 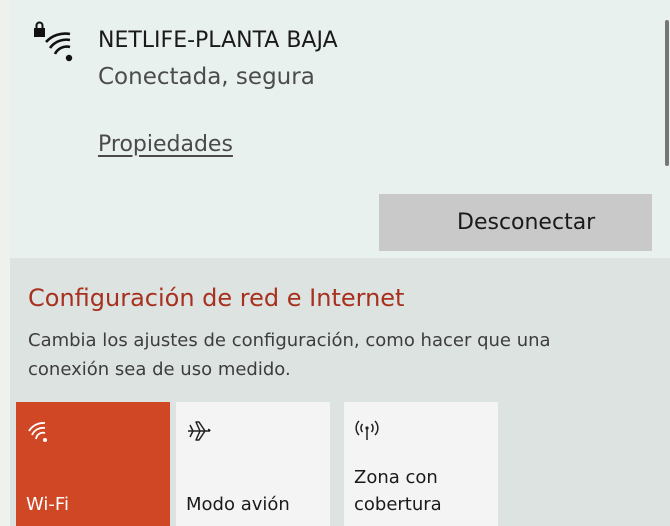 What do you see at coordinates (5, 263) in the screenshot?
I see `flyout-edge` at bounding box center [5, 263].